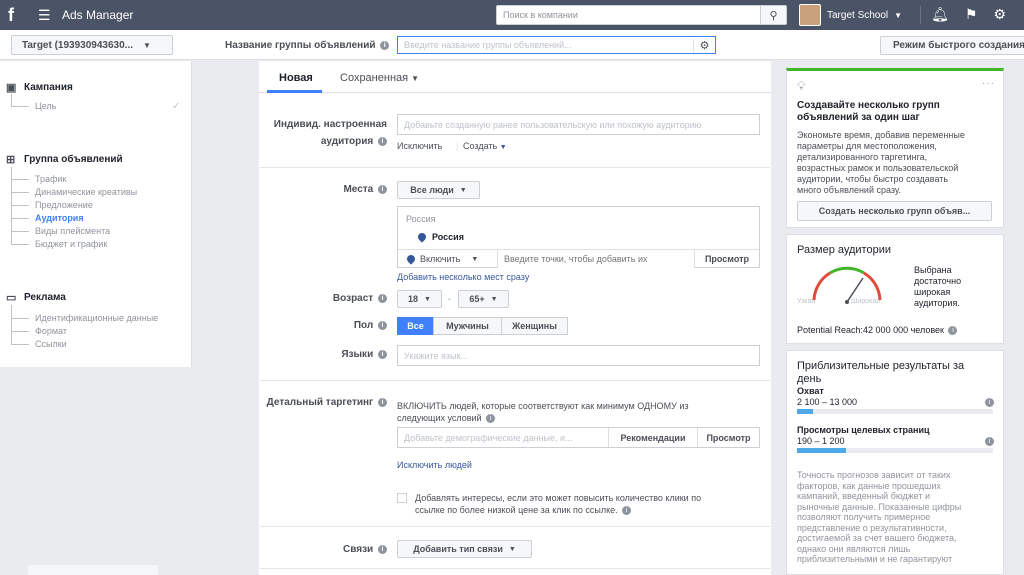 The image size is (1024, 575). Describe the element at coordinates (534, 326) in the screenshot. I see `gender-female-button: Женщины` at that location.